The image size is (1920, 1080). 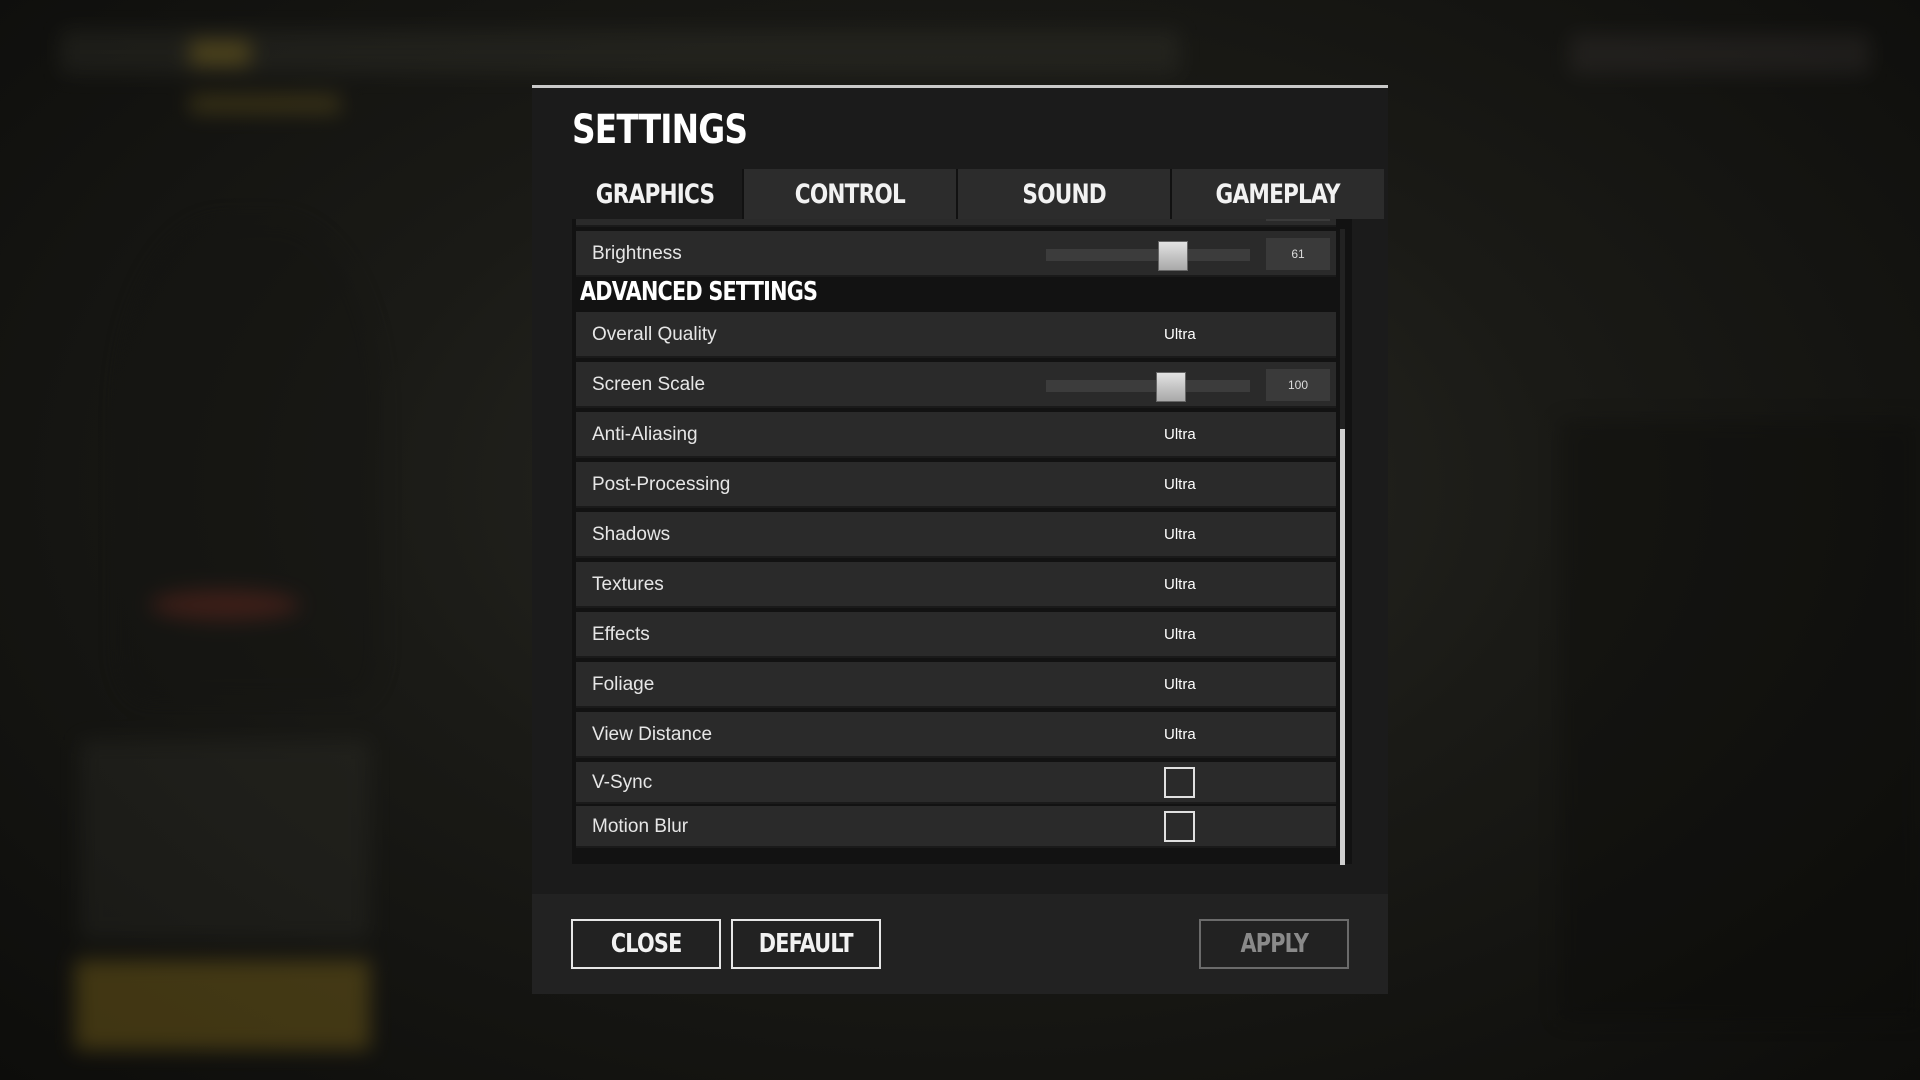 I want to click on tab-sound: SOUND, so click(x=1063, y=194).